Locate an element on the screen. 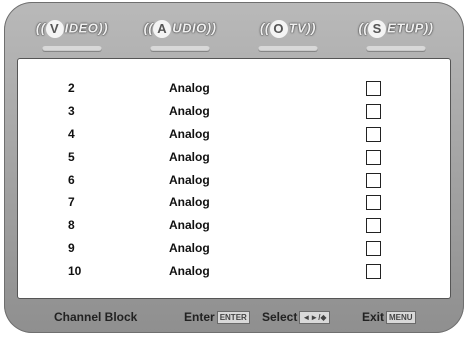 The width and height of the screenshot is (470, 337). channel-row: 8 Analog is located at coordinates (234, 227).